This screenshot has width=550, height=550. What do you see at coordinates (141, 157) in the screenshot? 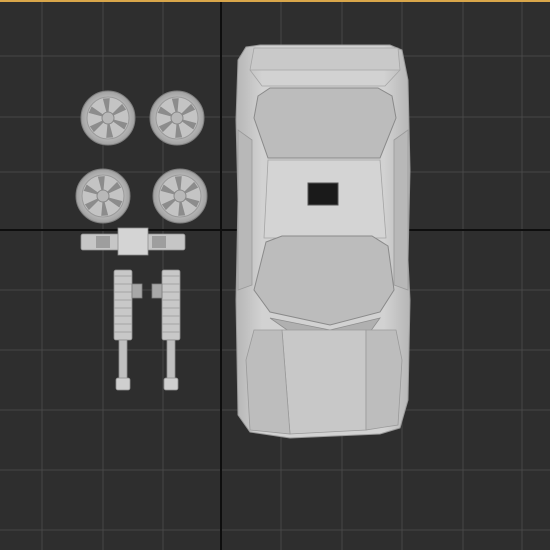
I see `wheels-group` at bounding box center [141, 157].